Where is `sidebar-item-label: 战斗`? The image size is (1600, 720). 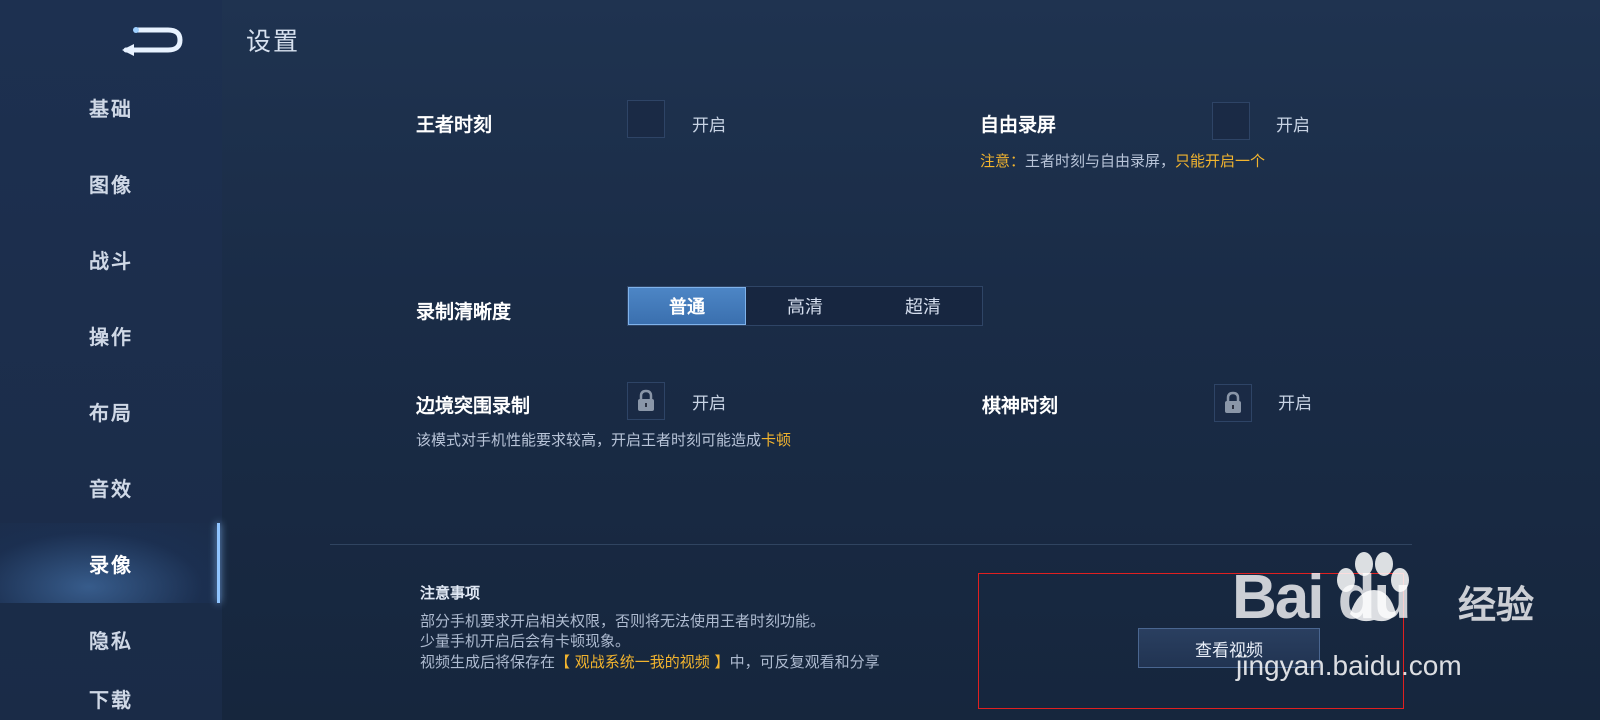 sidebar-item-label: 战斗 is located at coordinates (111, 260).